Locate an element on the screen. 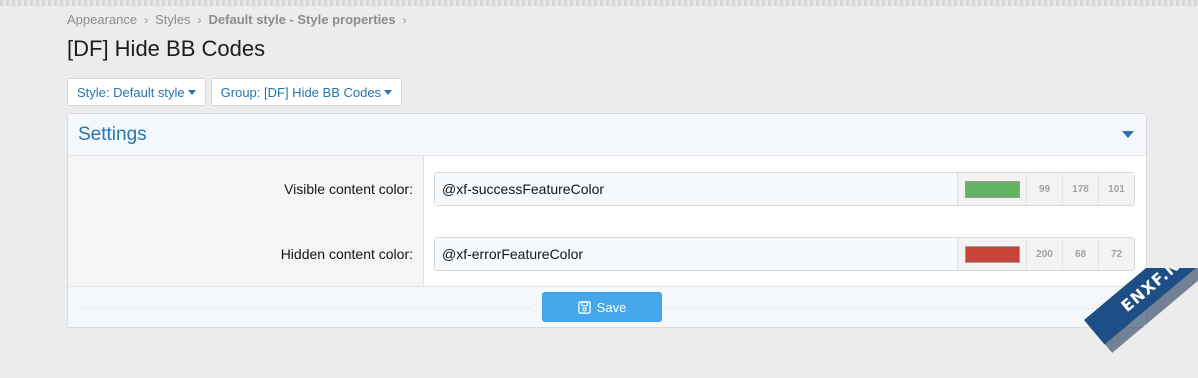  top-border is located at coordinates (599, 3).